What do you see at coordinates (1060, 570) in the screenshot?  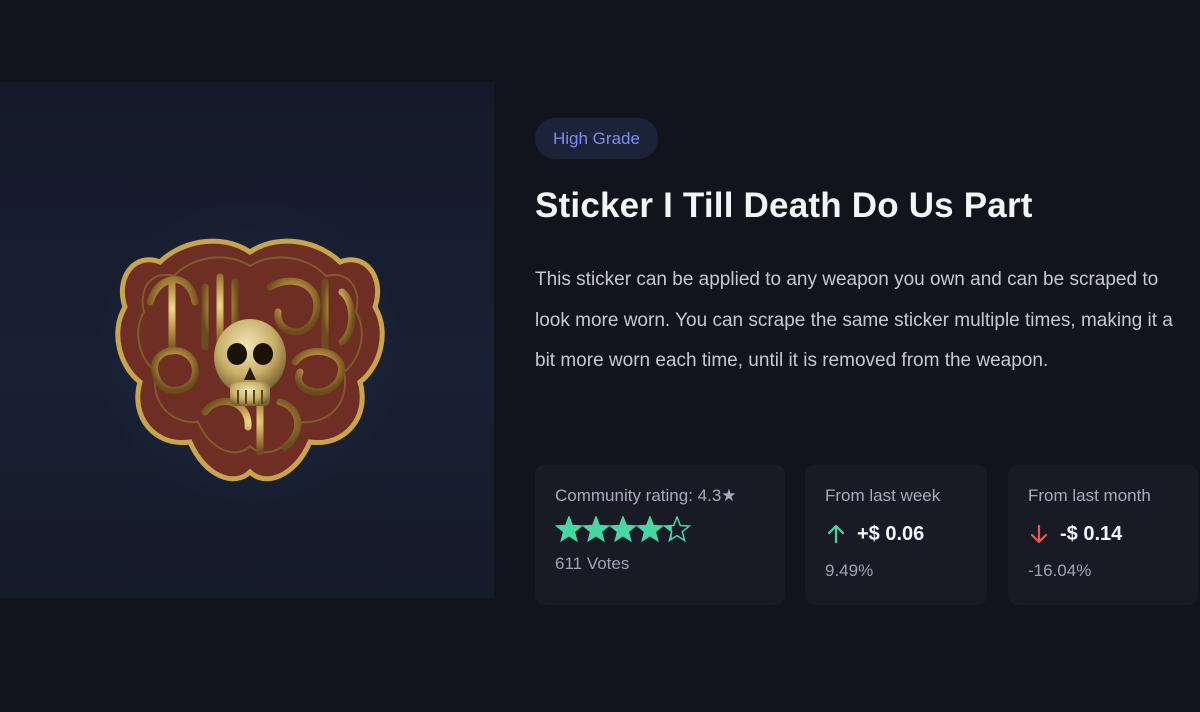 I see `monthly-change-percent: -16.04%` at bounding box center [1060, 570].